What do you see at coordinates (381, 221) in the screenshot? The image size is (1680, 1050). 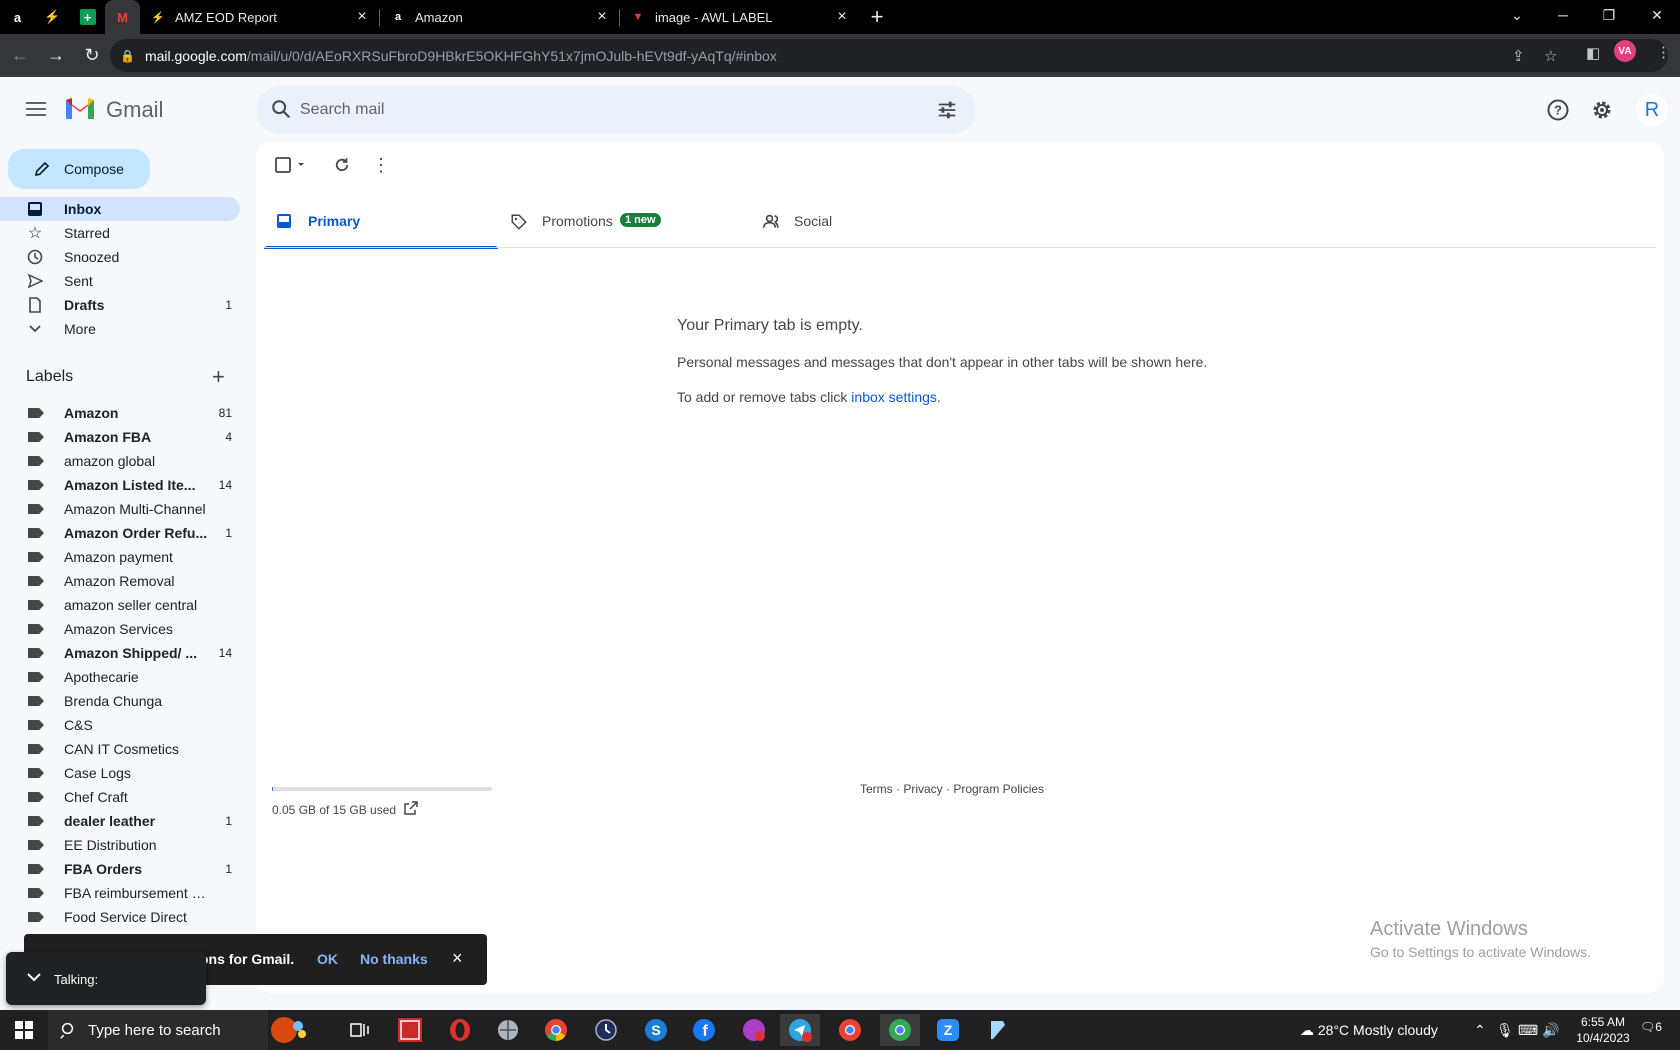 I see `tab-primary: Primary` at bounding box center [381, 221].